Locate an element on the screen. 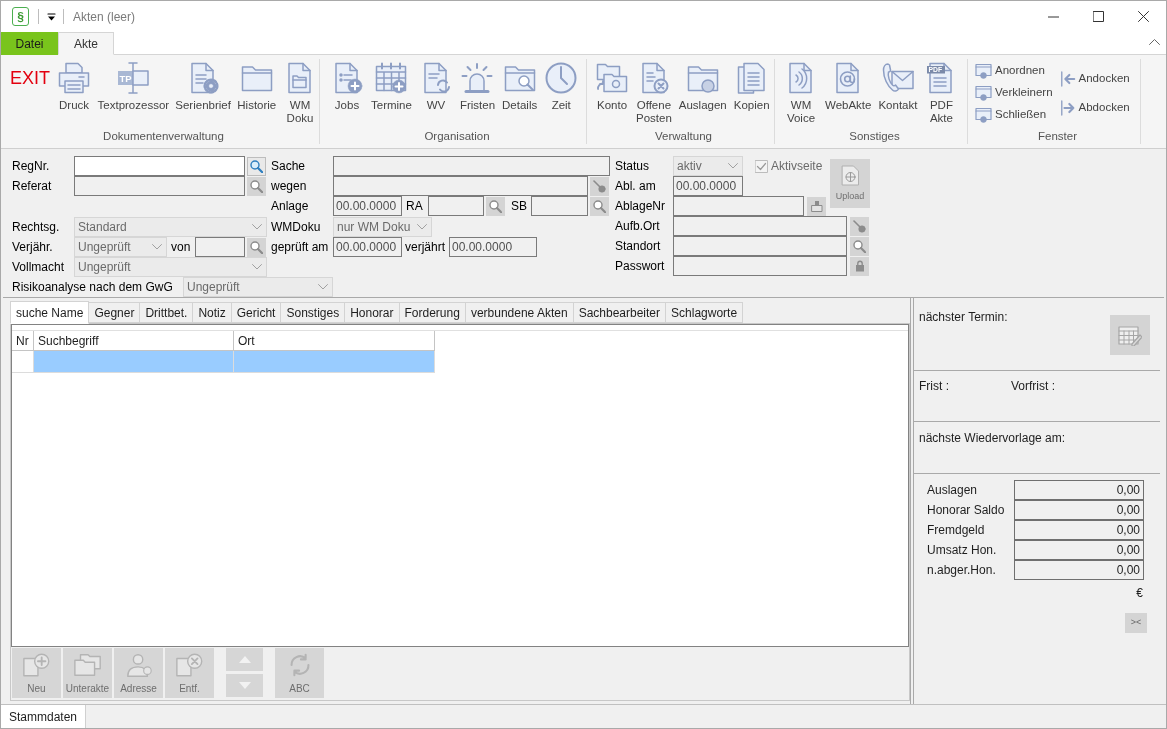 Image resolution: width=1167 pixels, height=729 pixels. column-header: Nr is located at coordinates (23, 341).